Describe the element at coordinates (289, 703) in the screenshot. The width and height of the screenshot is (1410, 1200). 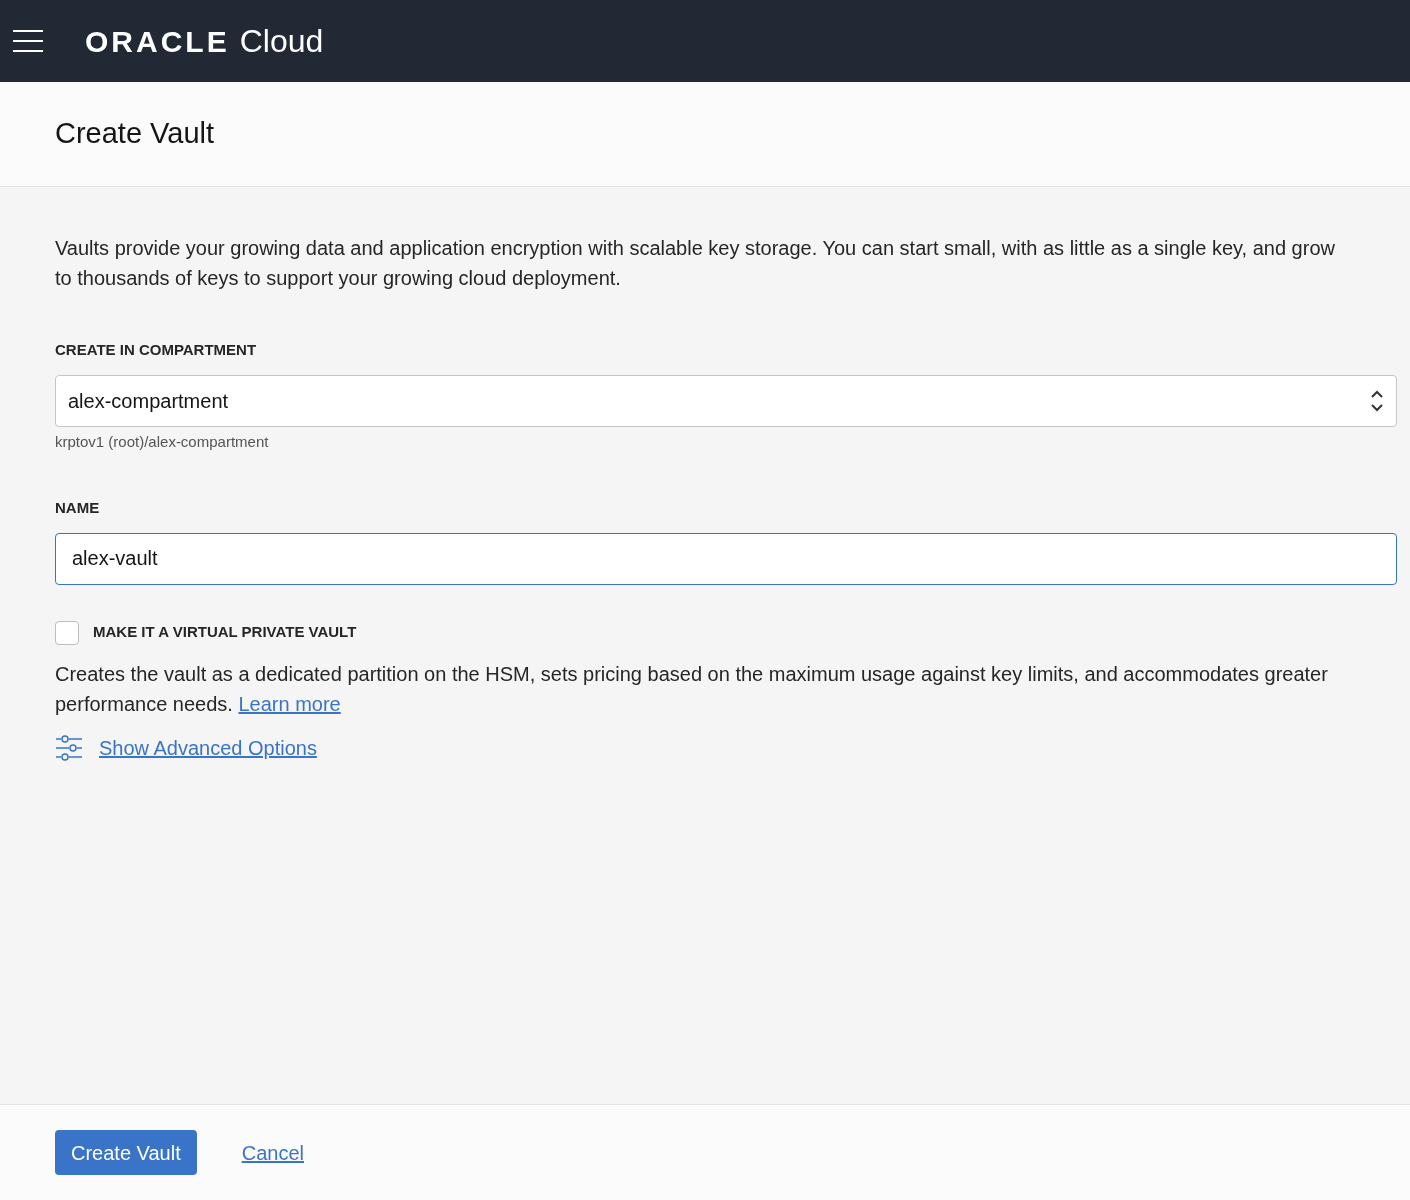
I see `learn-more-link: Learn more` at that location.